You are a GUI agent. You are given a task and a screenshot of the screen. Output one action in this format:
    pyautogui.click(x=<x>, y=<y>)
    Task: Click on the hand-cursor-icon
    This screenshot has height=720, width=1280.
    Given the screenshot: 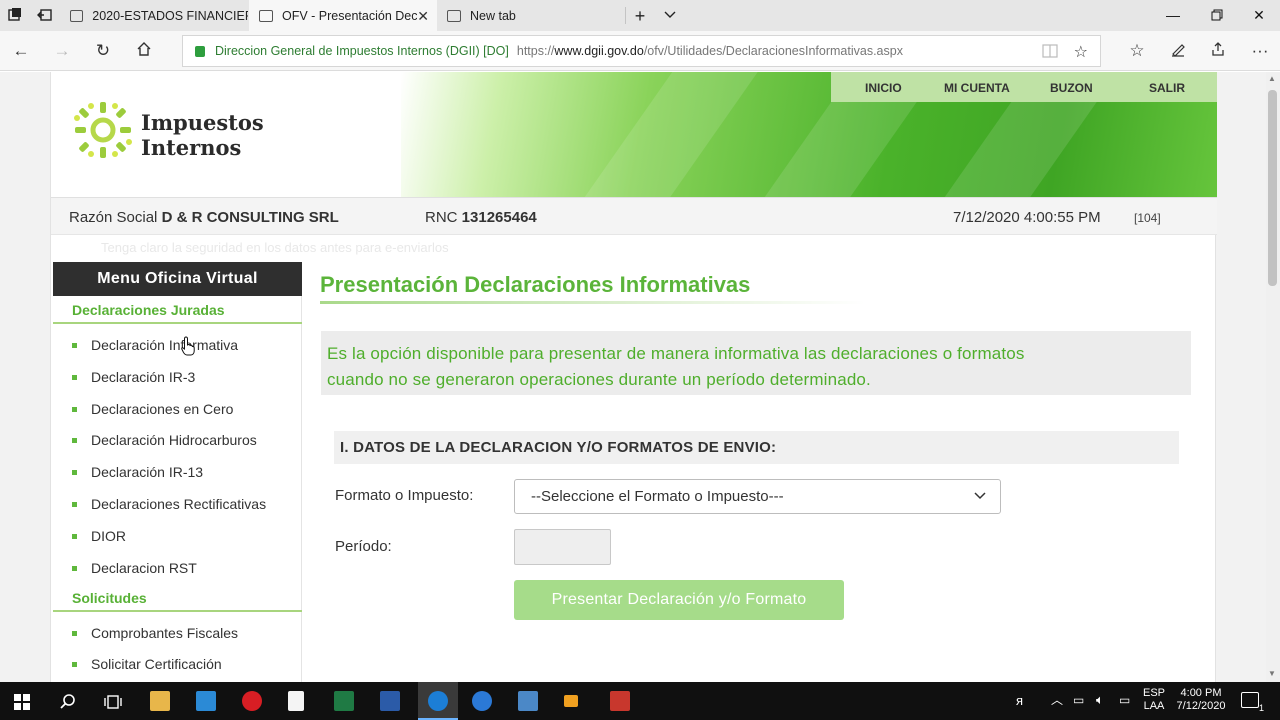 What is the action you would take?
    pyautogui.click(x=188, y=346)
    